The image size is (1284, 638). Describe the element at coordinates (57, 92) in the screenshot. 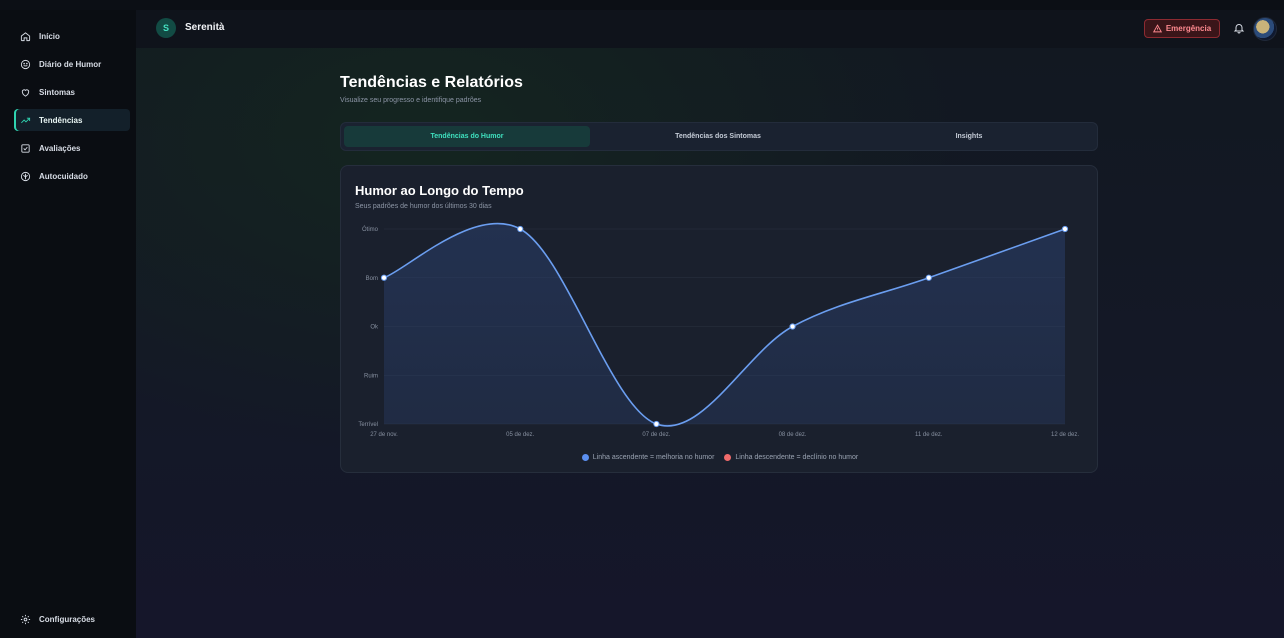

I see `sidebar-item-label: Sintomas` at that location.